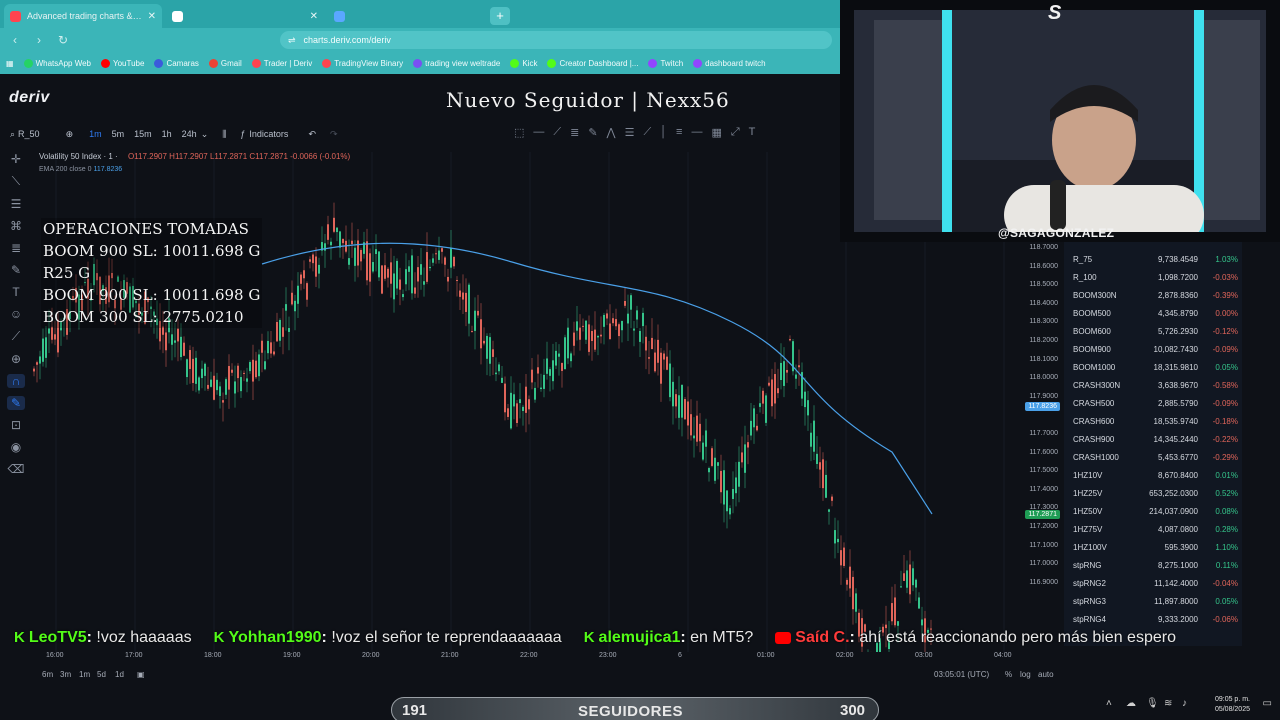  I want to click on zoom-icon: ⊕, so click(16, 359).